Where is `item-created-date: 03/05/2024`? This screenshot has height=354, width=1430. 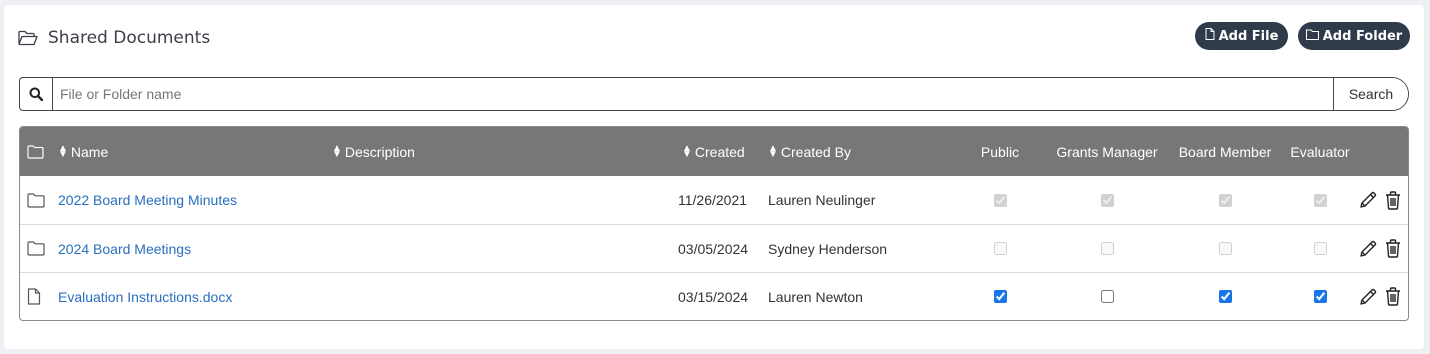
item-created-date: 03/05/2024 is located at coordinates (713, 248).